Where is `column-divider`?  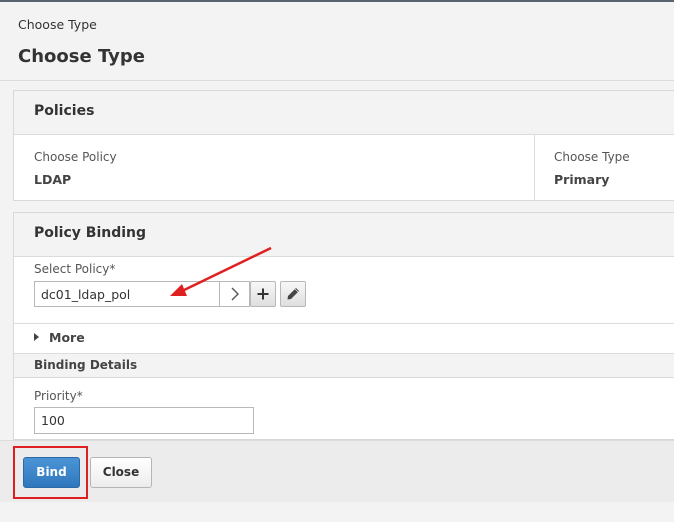 column-divider is located at coordinates (534, 168).